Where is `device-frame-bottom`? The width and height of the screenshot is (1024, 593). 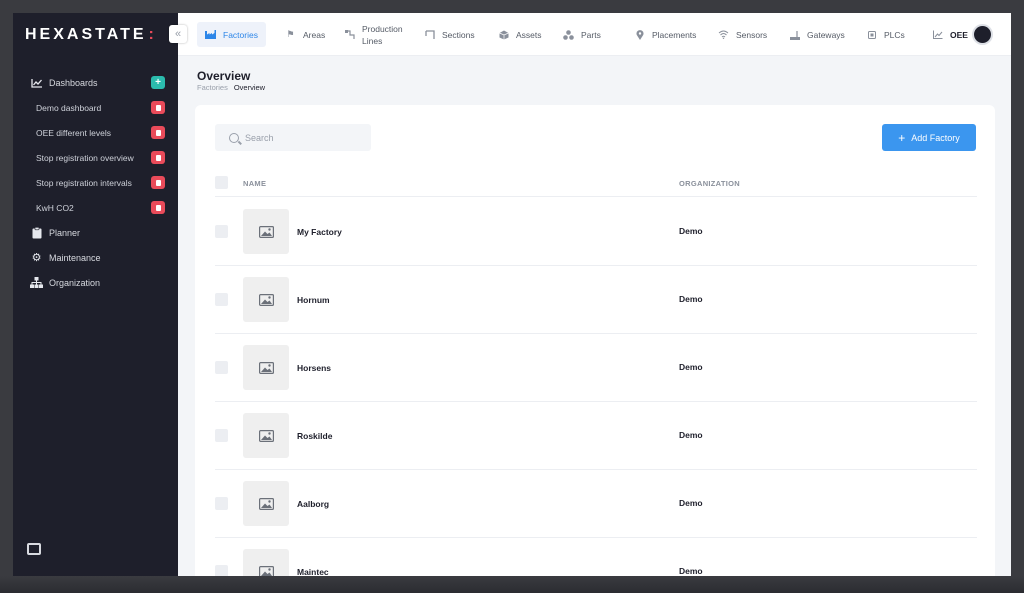 device-frame-bottom is located at coordinates (512, 584).